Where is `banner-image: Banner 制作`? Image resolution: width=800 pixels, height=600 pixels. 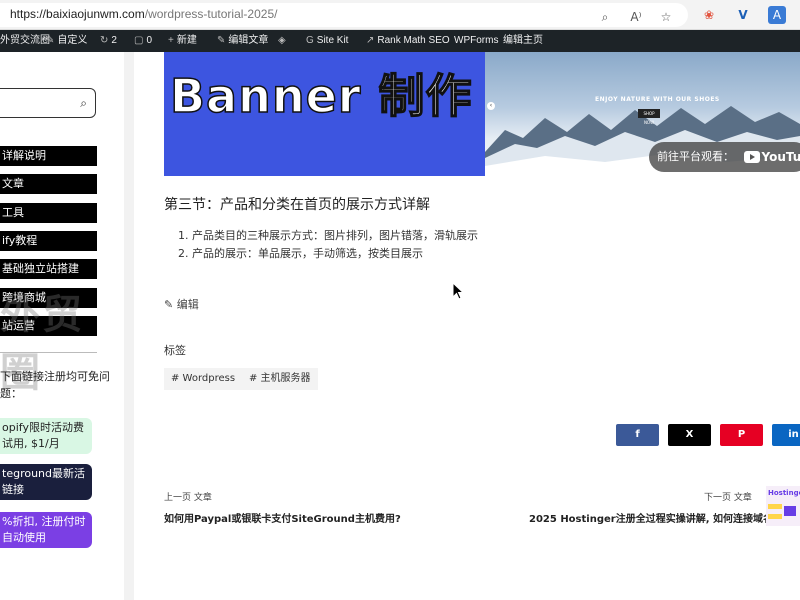 banner-image: Banner 制作 is located at coordinates (324, 114).